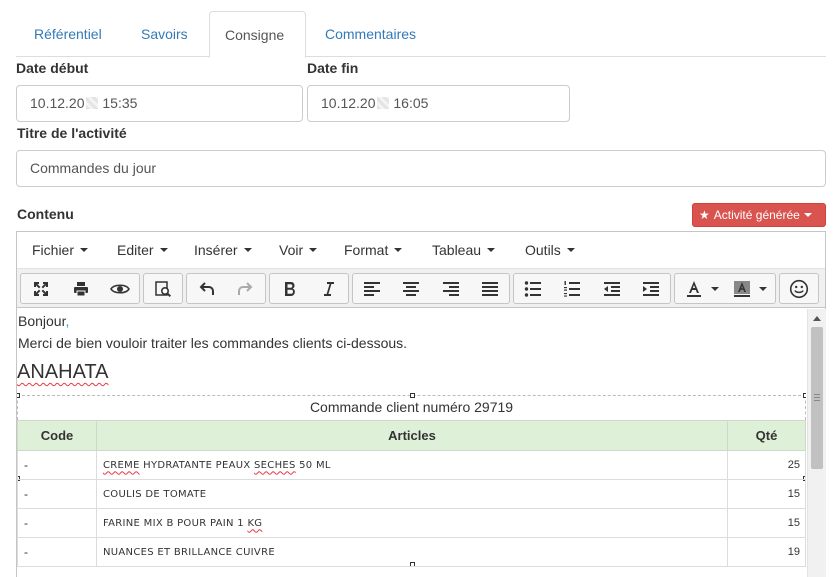 This screenshot has height=577, width=838. I want to click on scrollbar-thumb, so click(817, 398).